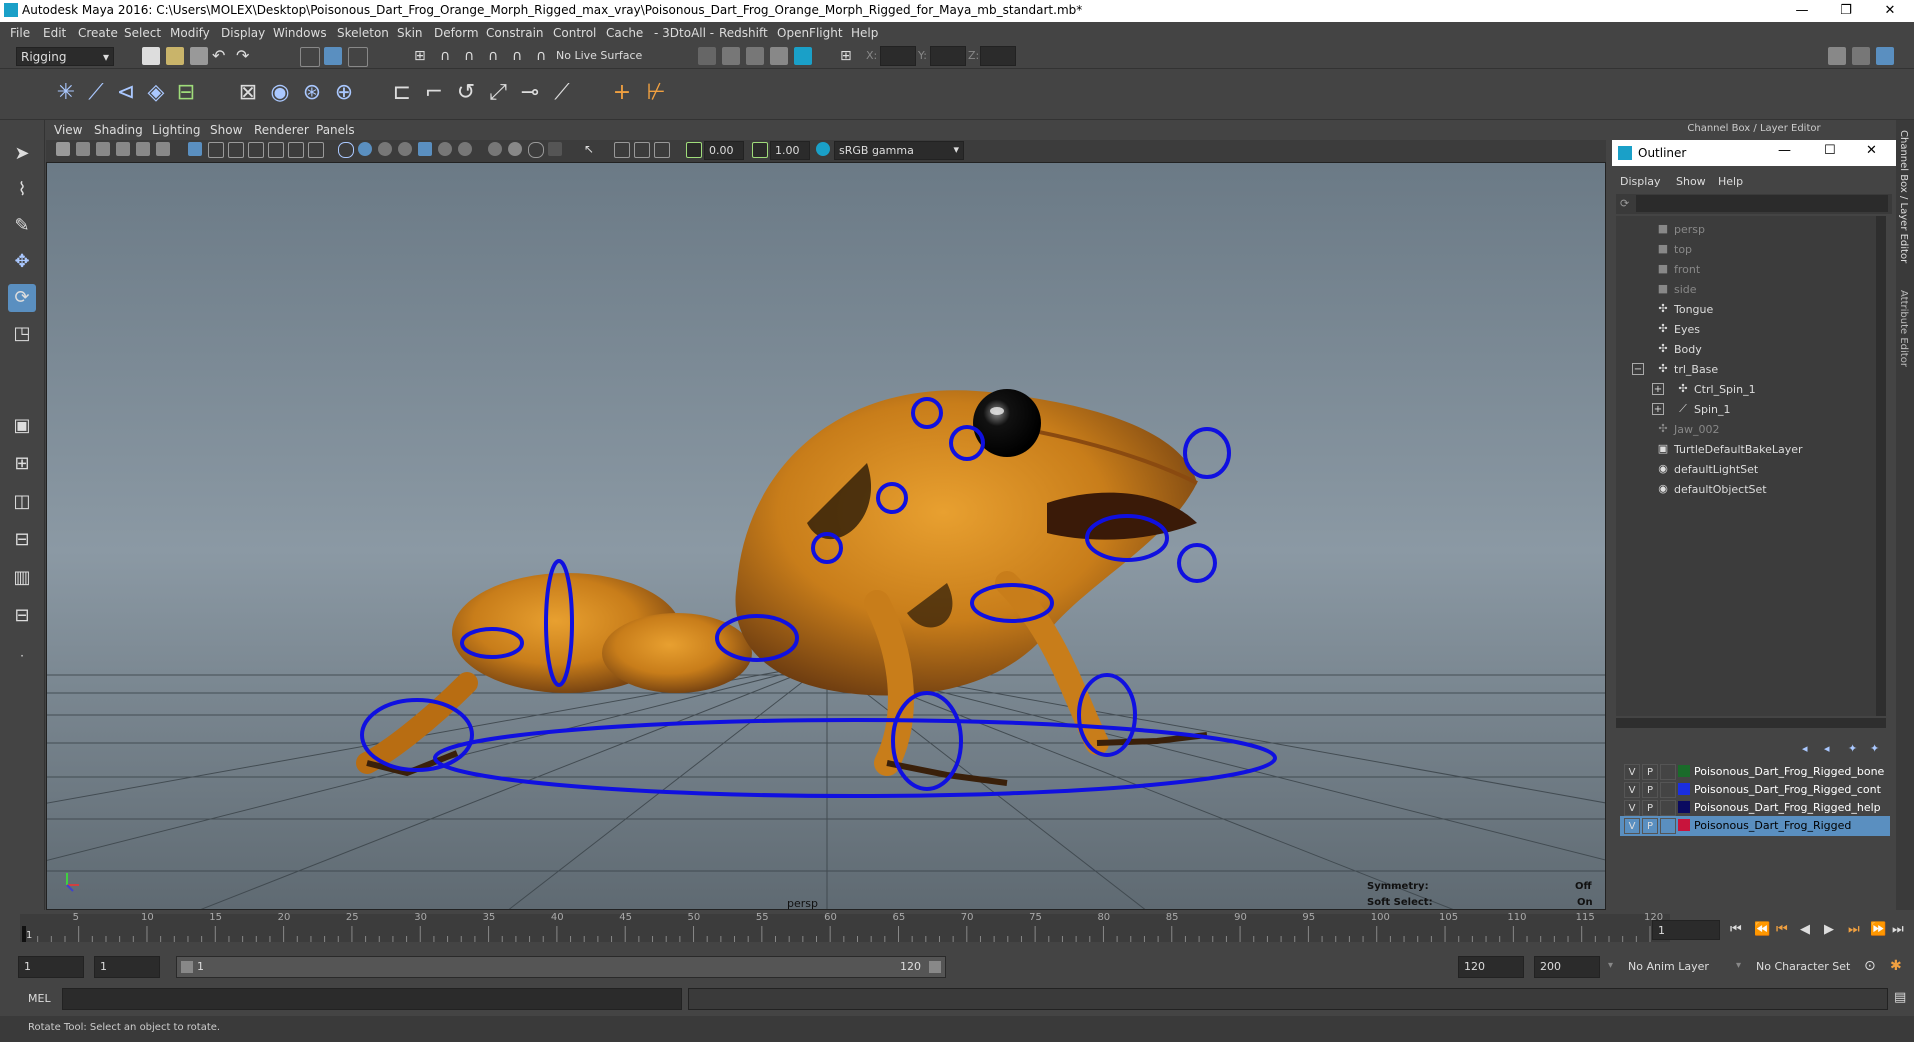 The image size is (1914, 1042). Describe the element at coordinates (20, 33) in the screenshot. I see `menu-file: File` at that location.